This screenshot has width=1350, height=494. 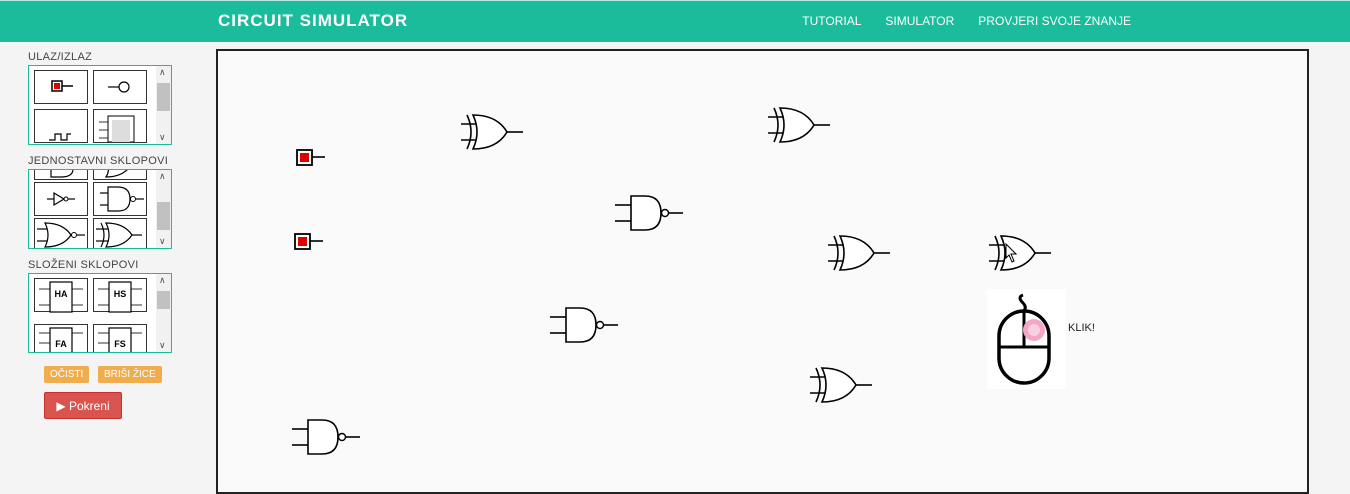 I want to click on component-label: FS, so click(x=120, y=344).